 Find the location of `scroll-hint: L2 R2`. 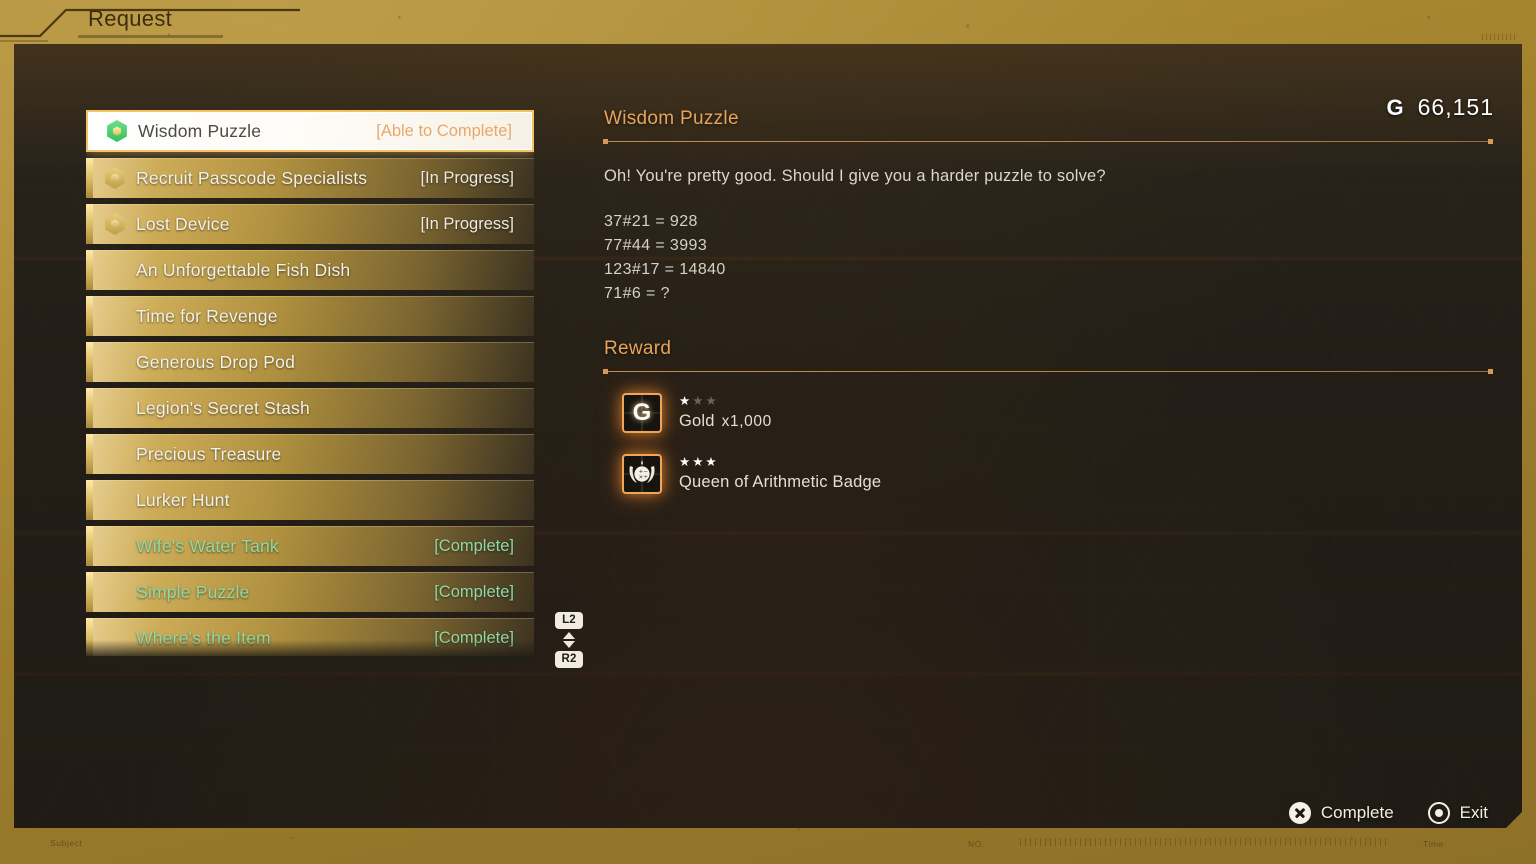

scroll-hint: L2 R2 is located at coordinates (569, 640).